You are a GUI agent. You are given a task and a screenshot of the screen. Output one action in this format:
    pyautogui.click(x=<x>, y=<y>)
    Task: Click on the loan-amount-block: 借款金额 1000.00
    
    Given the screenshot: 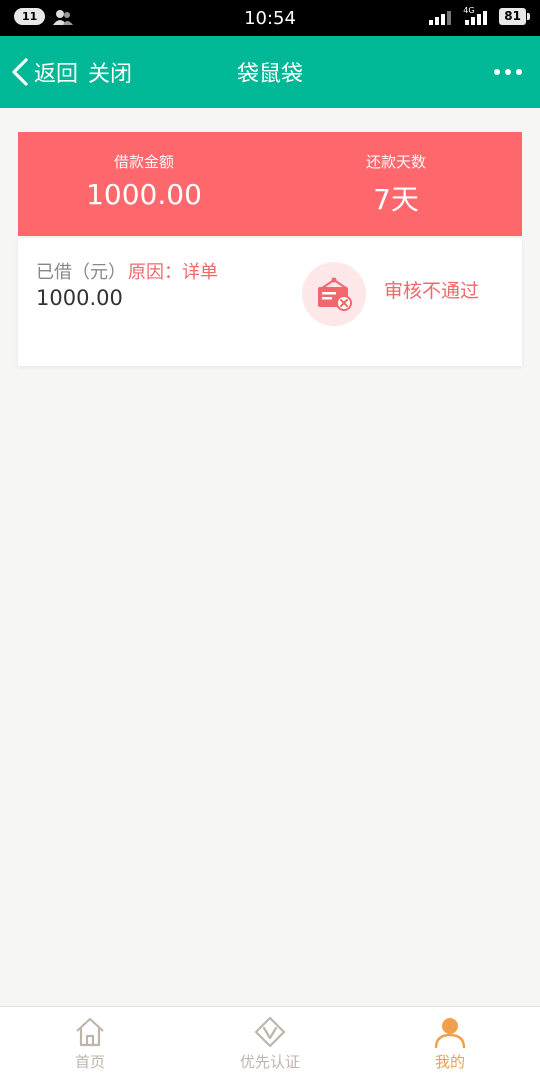 What is the action you would take?
    pyautogui.click(x=144, y=184)
    